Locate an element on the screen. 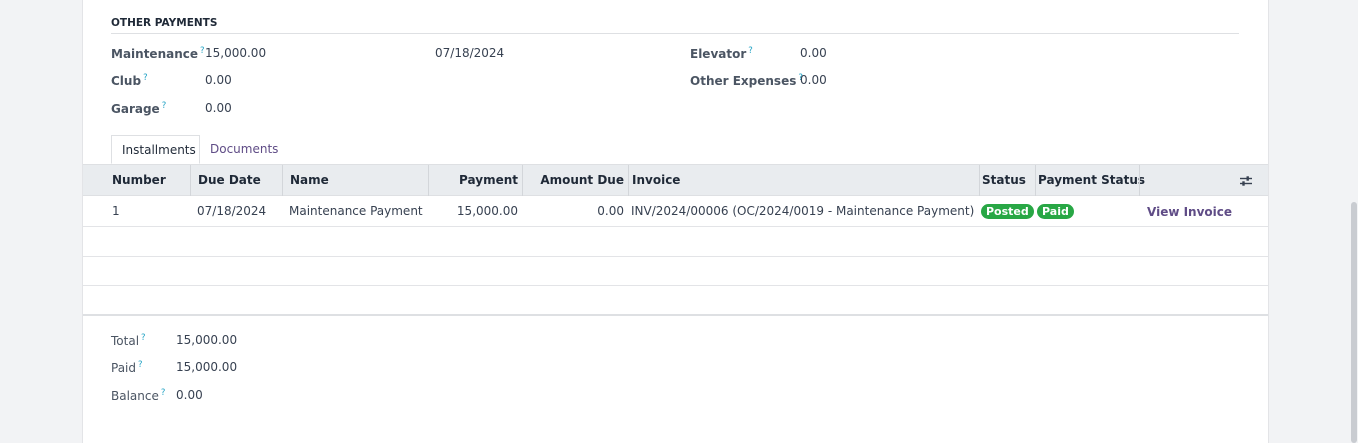 Image resolution: width=1358 pixels, height=443 pixels. paid-label-text: Paid is located at coordinates (124, 368).